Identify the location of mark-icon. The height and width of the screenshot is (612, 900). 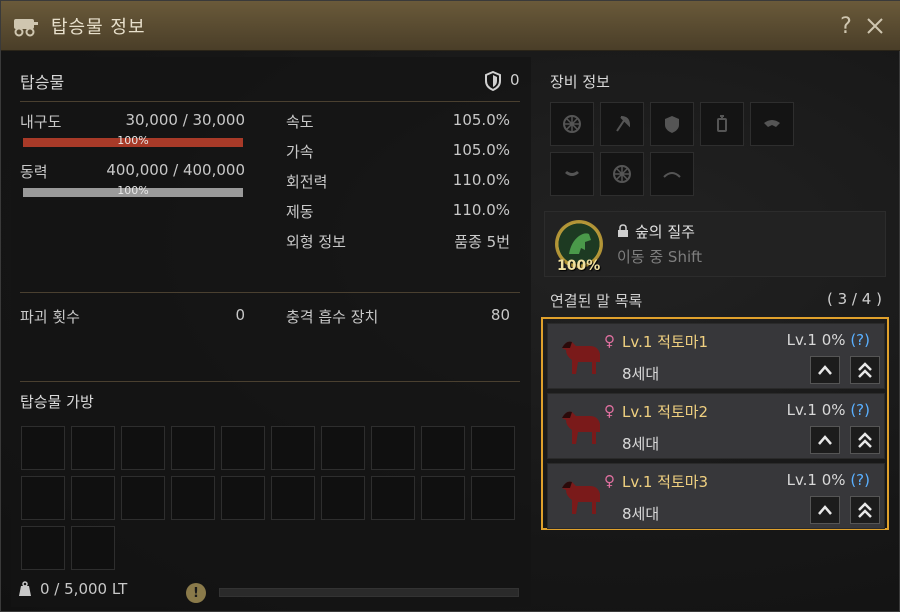
(772, 123).